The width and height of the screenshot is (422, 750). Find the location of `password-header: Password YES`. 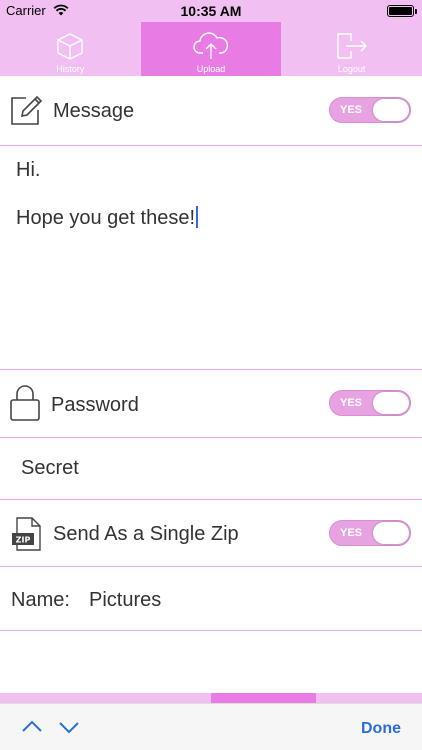

password-header: Password YES is located at coordinates (211, 404).